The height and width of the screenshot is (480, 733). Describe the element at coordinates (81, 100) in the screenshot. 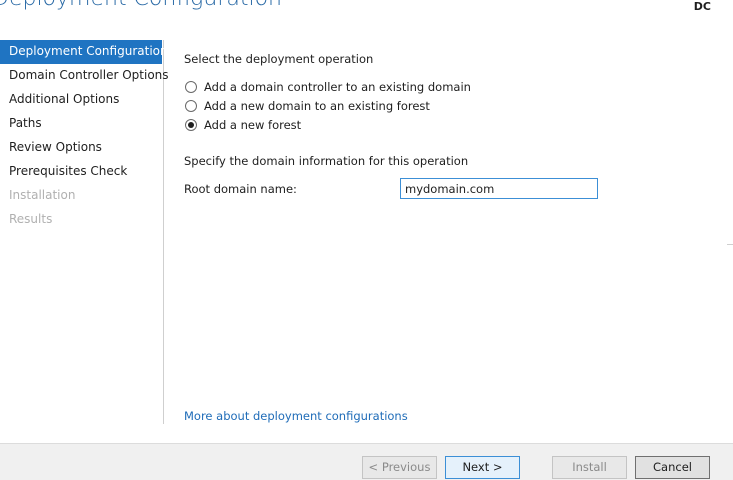

I see `nav-item-additional-options: Additional Options` at that location.